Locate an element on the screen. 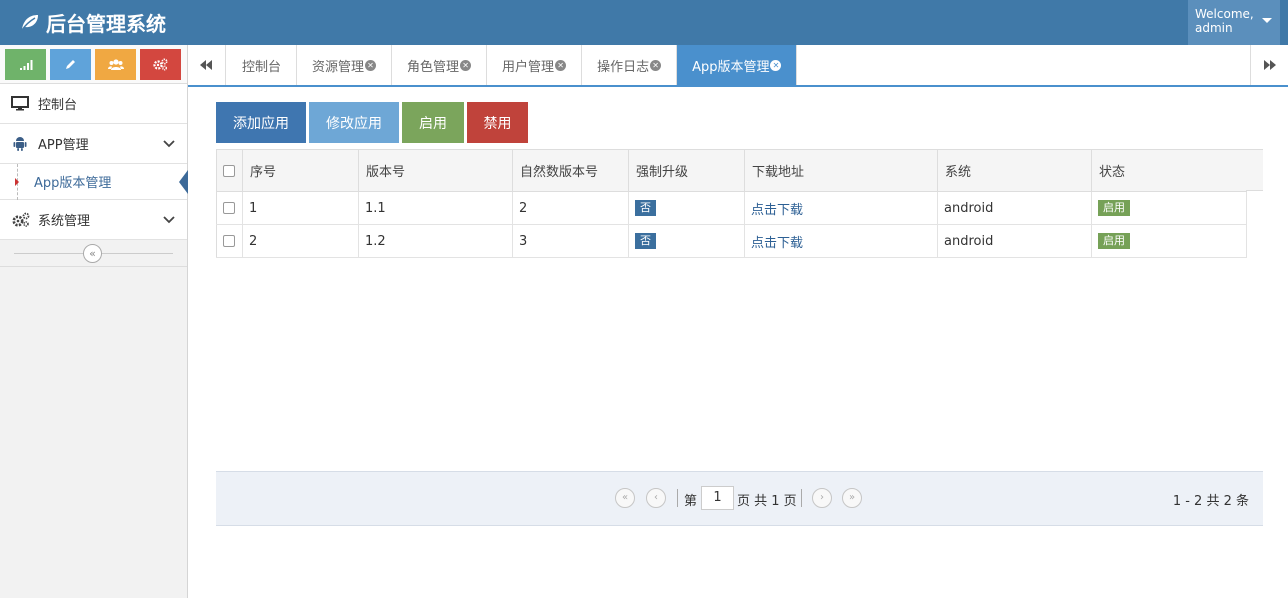 The width and height of the screenshot is (1288, 598). column-header: 状态 is located at coordinates (1169, 170).